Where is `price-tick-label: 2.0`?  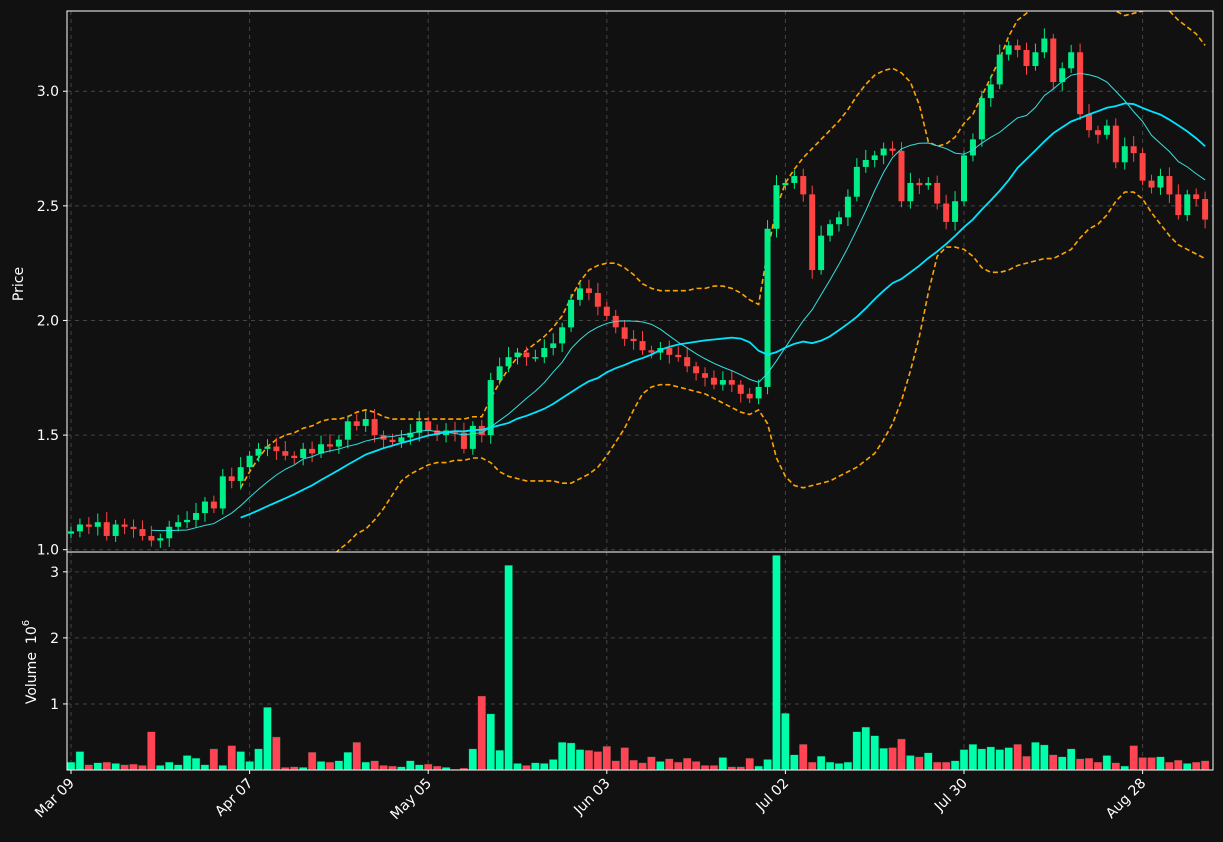 price-tick-label: 2.0 is located at coordinates (48, 321).